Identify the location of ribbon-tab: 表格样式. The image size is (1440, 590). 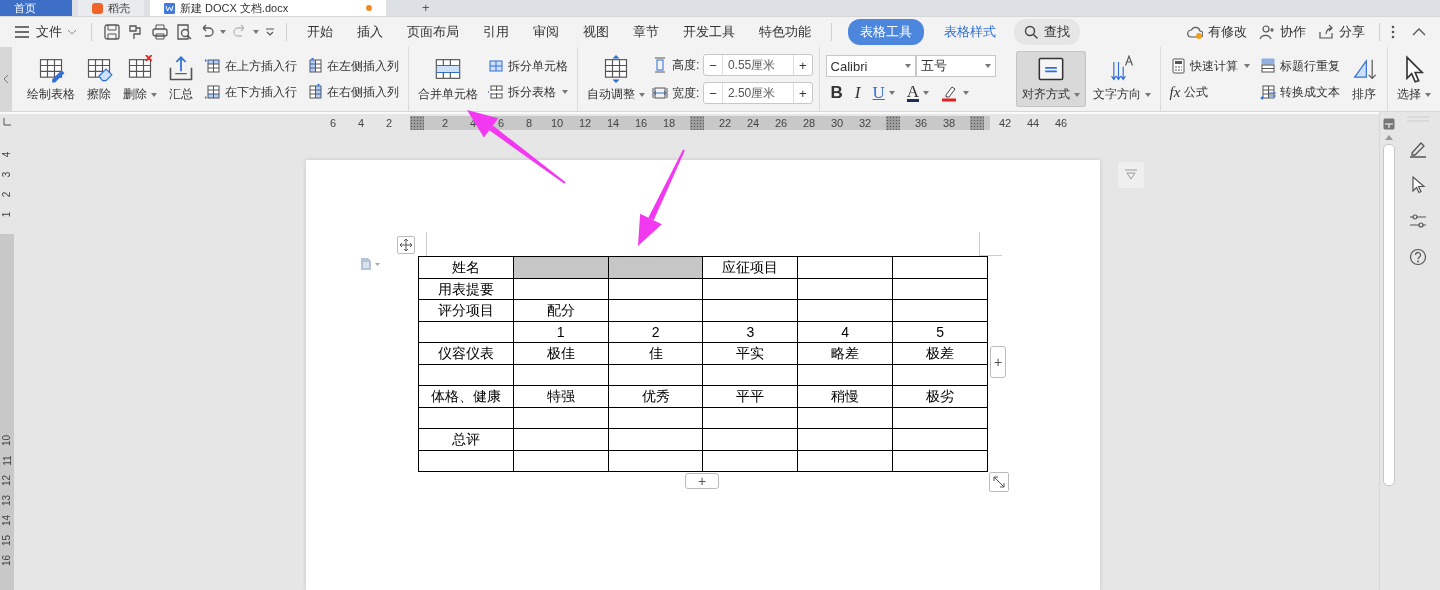
(970, 32).